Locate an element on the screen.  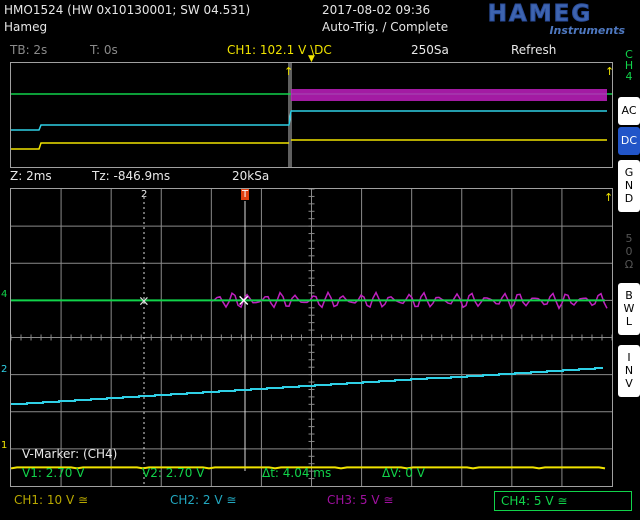
zoom-sample-count: 20kSa is located at coordinates (251, 176).